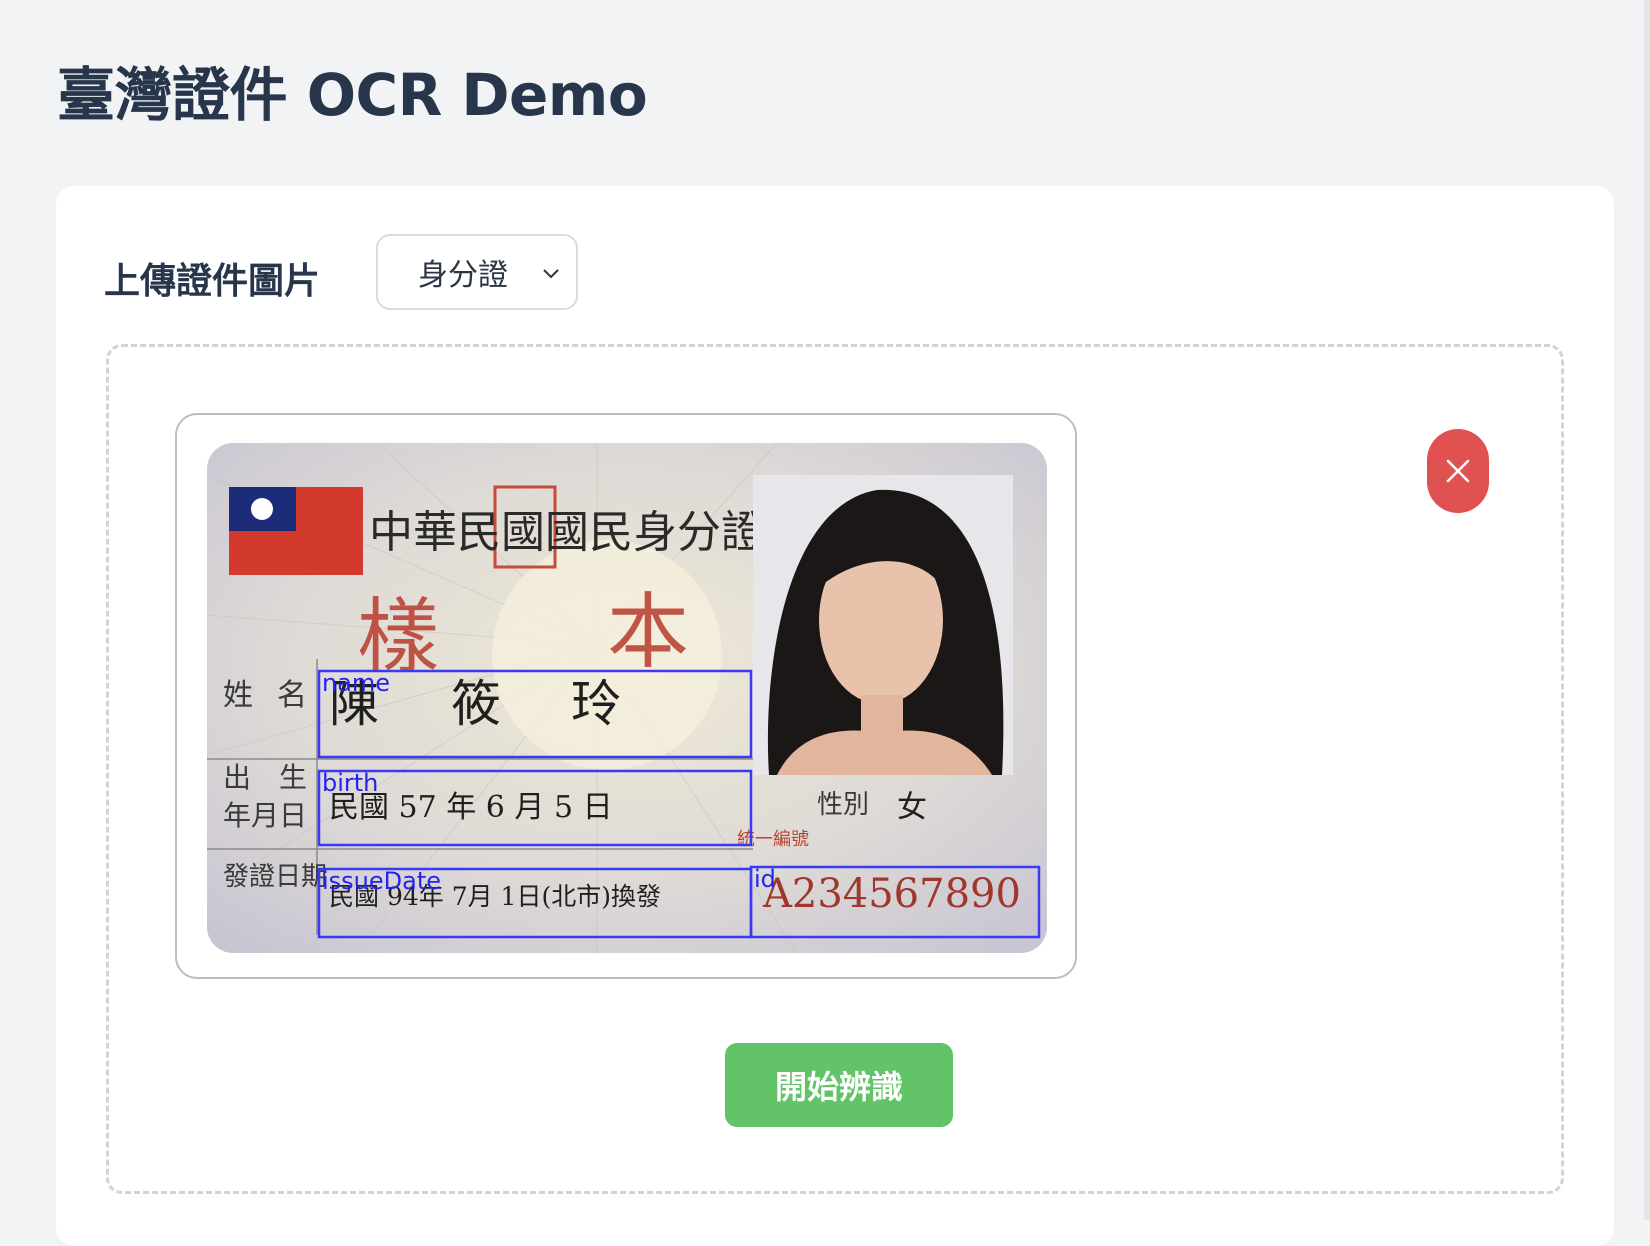 The image size is (1650, 1246). I want to click on document-type-select: 身分證, so click(477, 272).